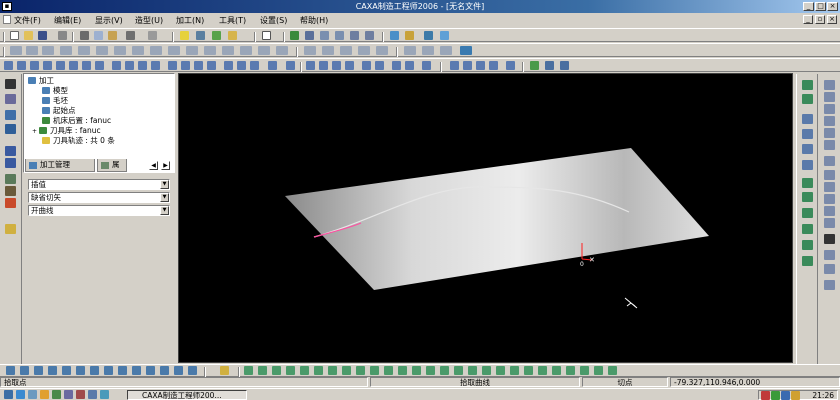 This screenshot has height=400, width=840. I want to click on transform-scale-icon, so click(807, 261).